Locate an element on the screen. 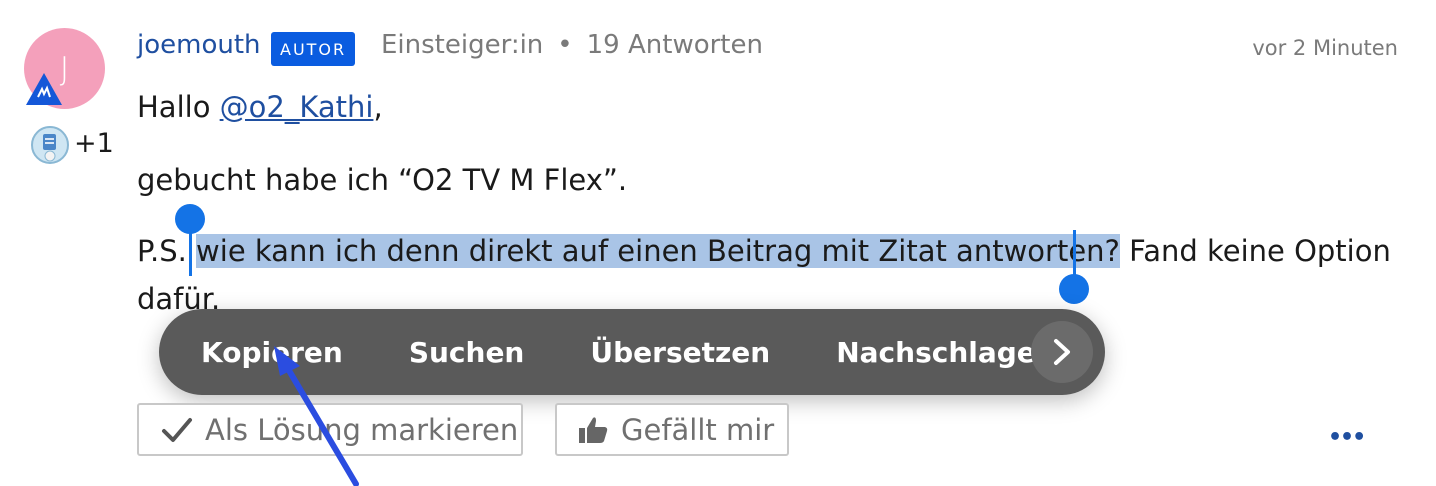  like-button: Gefällt mir is located at coordinates (672, 429).